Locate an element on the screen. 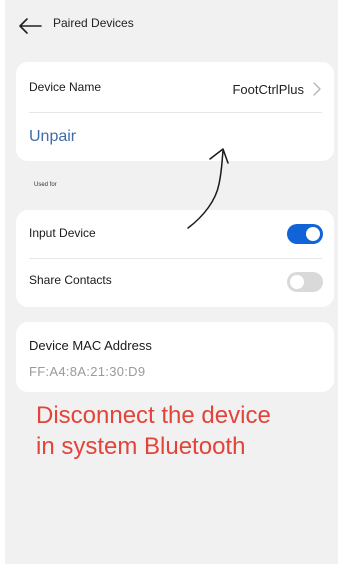 This screenshot has height=564, width=342. share-contacts-toggle is located at coordinates (305, 282).